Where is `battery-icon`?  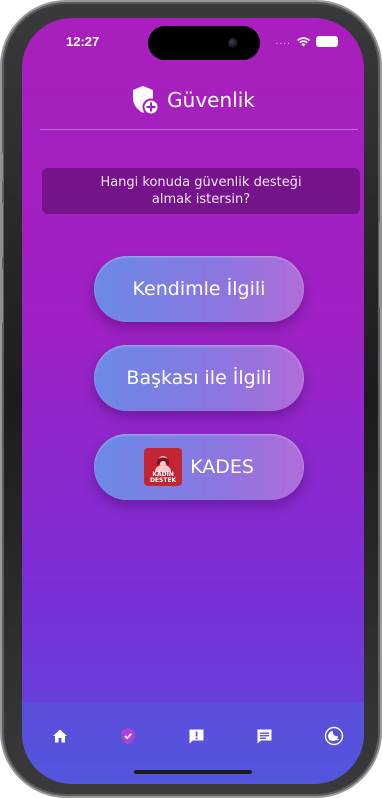
battery-icon is located at coordinates (327, 41).